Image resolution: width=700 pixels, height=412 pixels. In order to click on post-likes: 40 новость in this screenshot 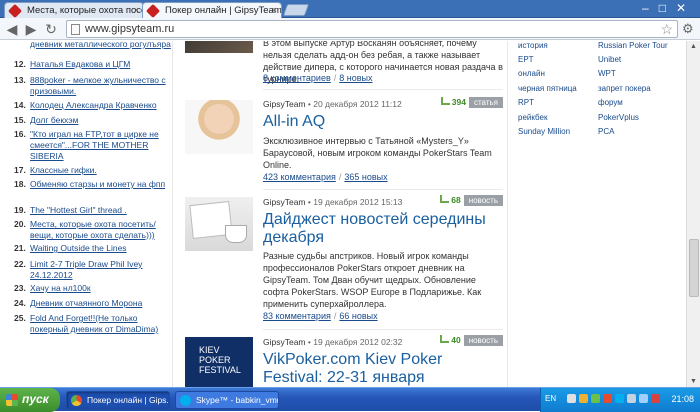, I will do `click(471, 340)`.